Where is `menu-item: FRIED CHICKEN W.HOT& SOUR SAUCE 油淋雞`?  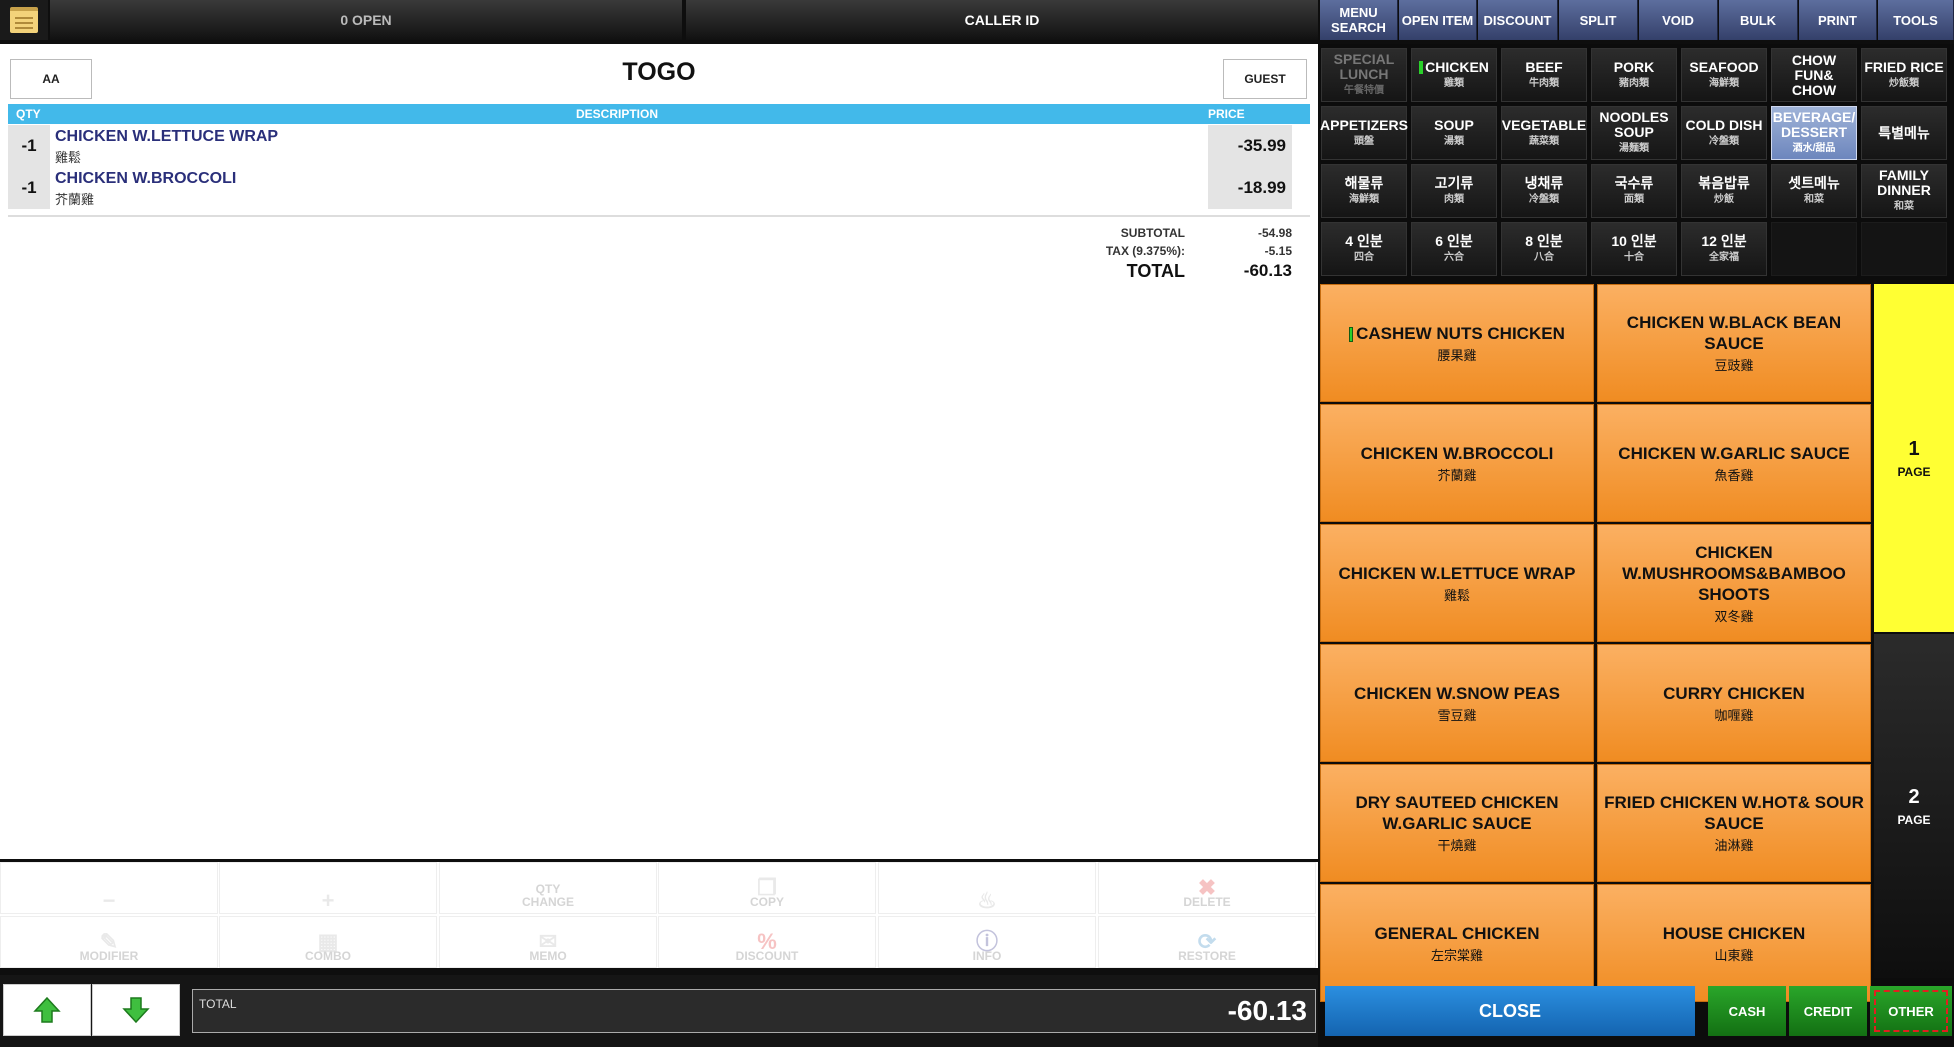
menu-item: FRIED CHICKEN W.HOT& SOUR SAUCE 油淋雞 is located at coordinates (1734, 823).